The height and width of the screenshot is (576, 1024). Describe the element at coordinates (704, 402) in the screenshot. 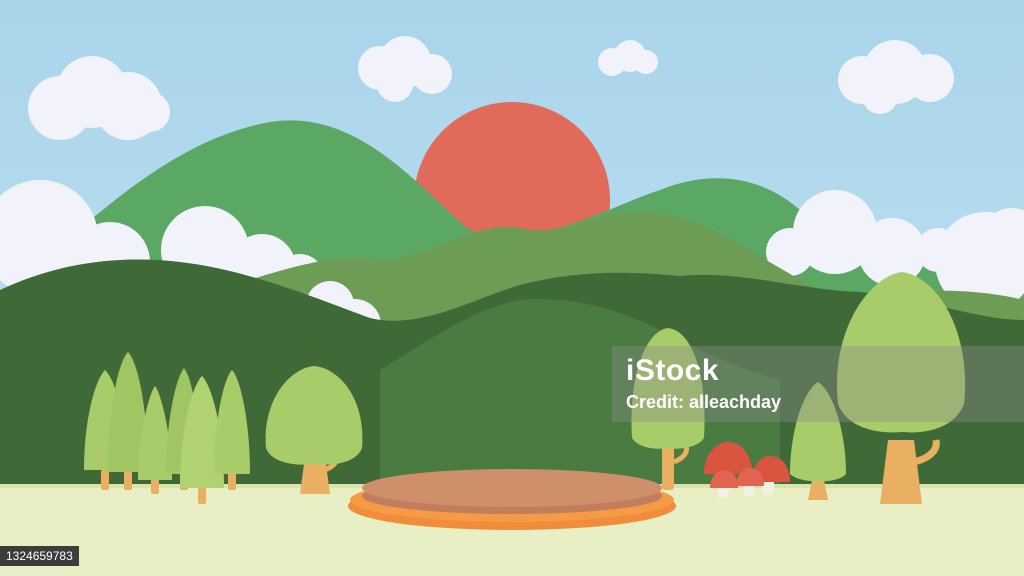

I see `watermark-credit: Credit: alleachday` at that location.